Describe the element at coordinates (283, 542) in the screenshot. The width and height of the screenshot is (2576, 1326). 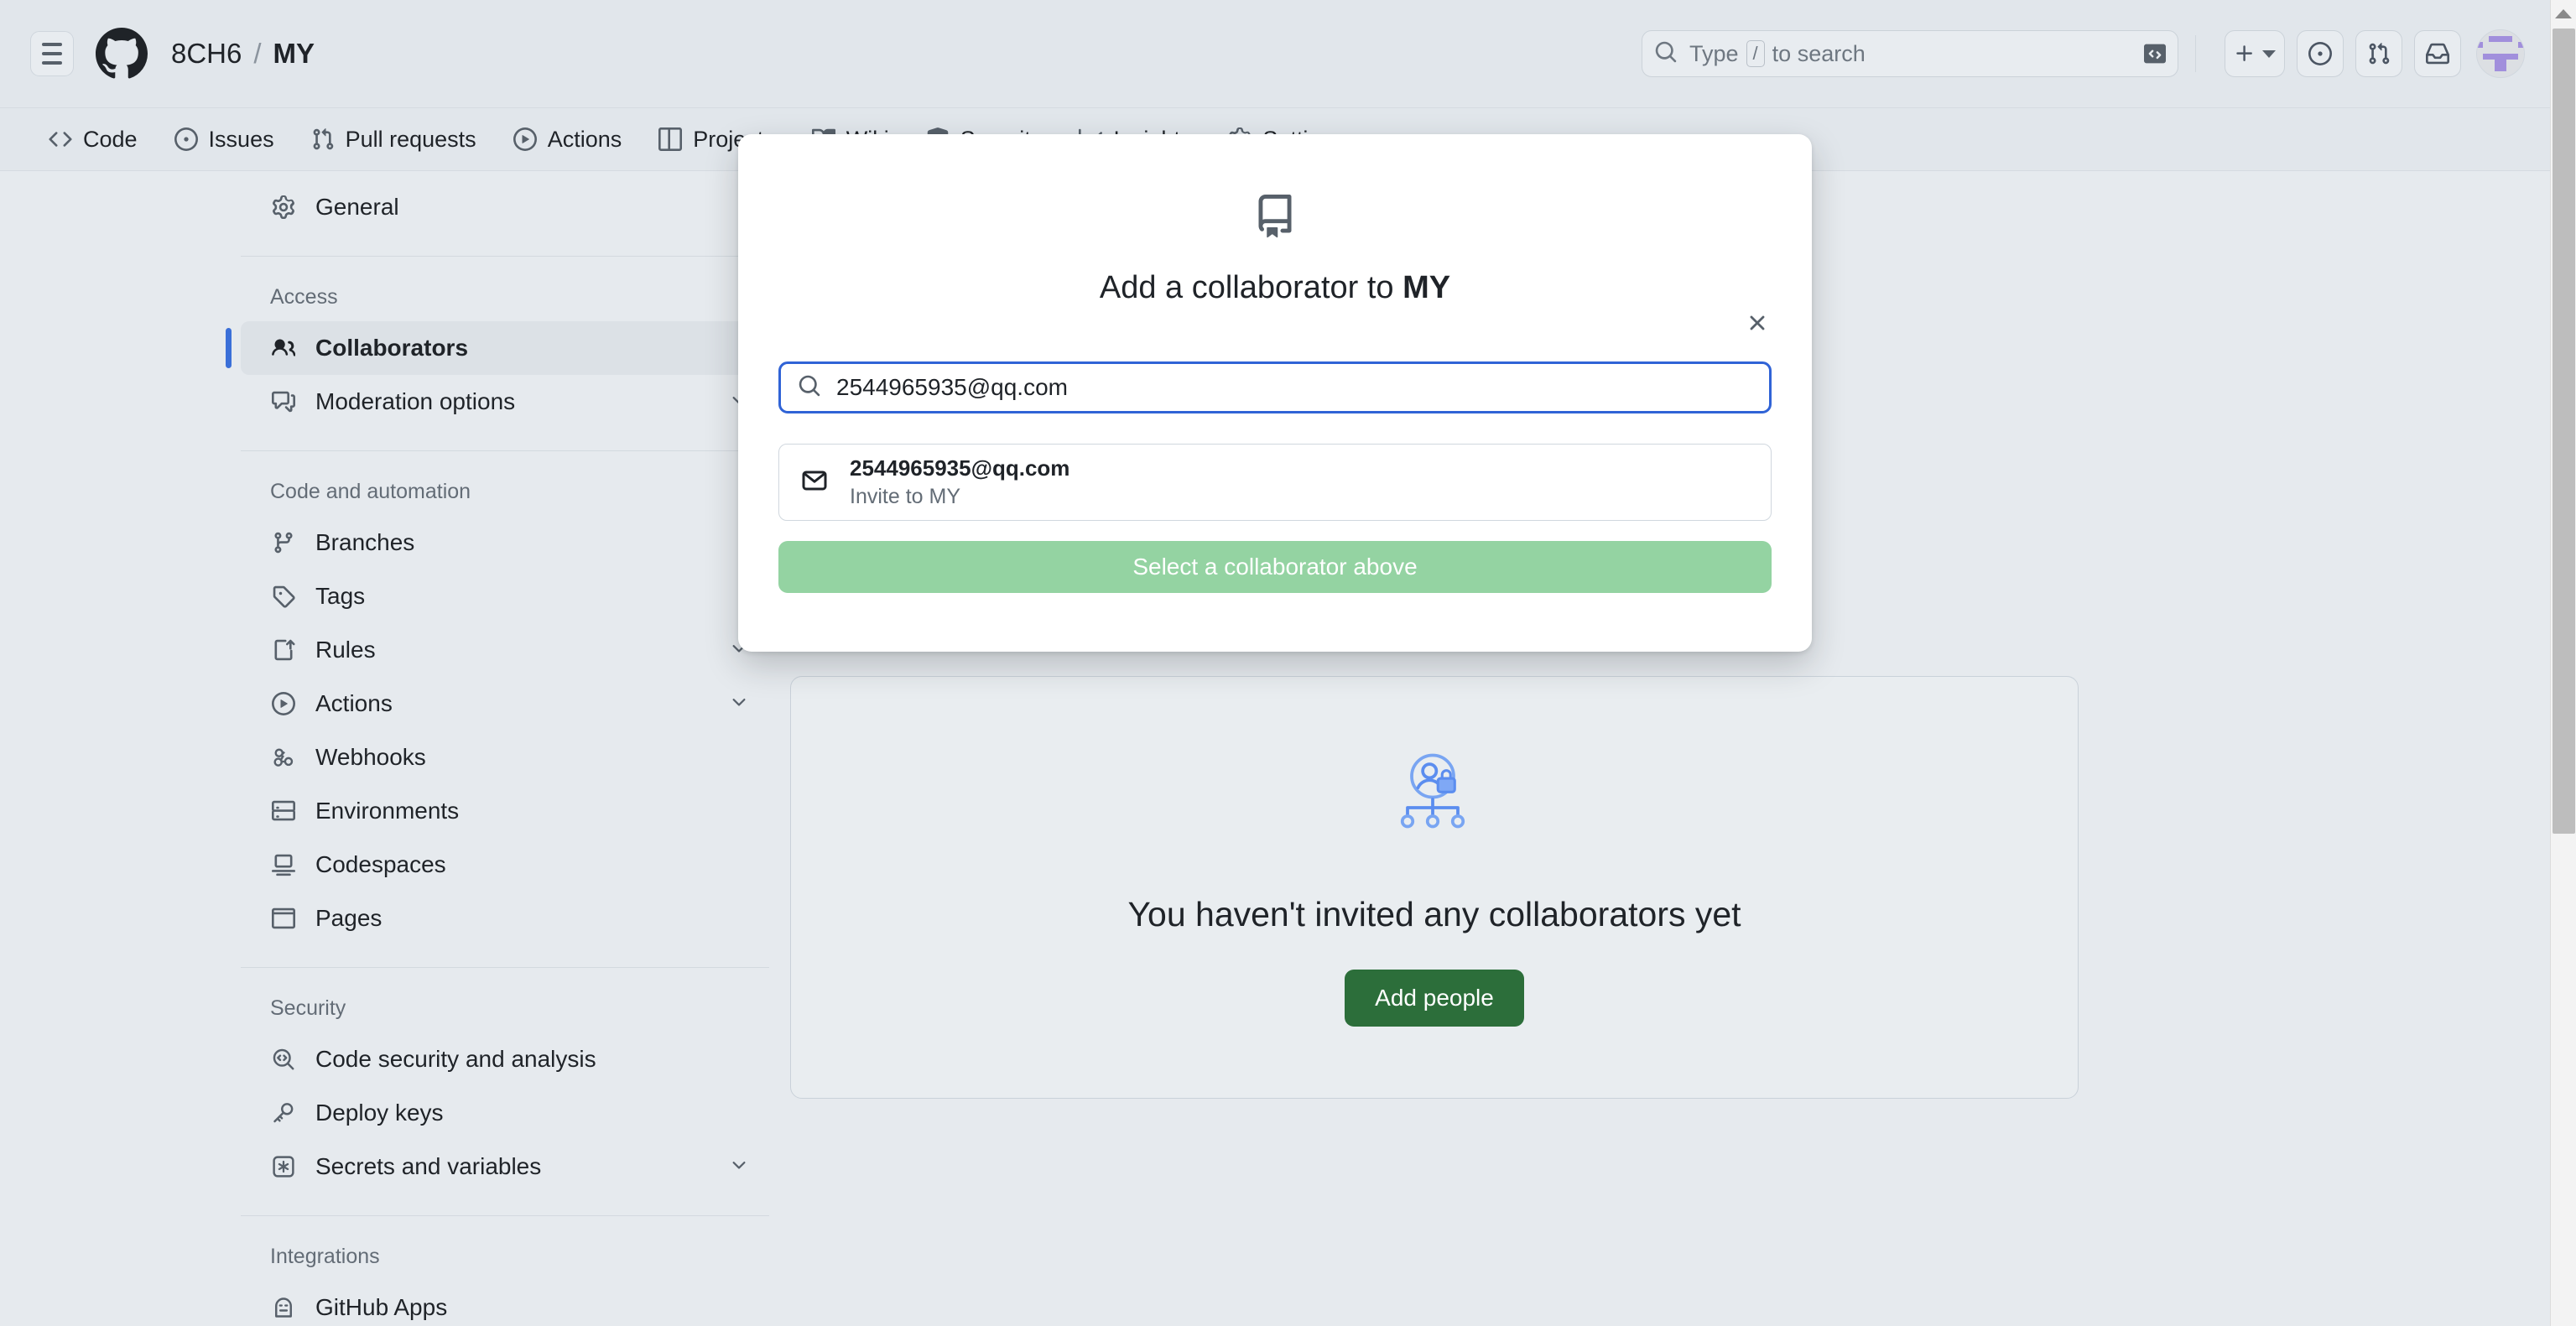
I see `git-branch-icon` at that location.